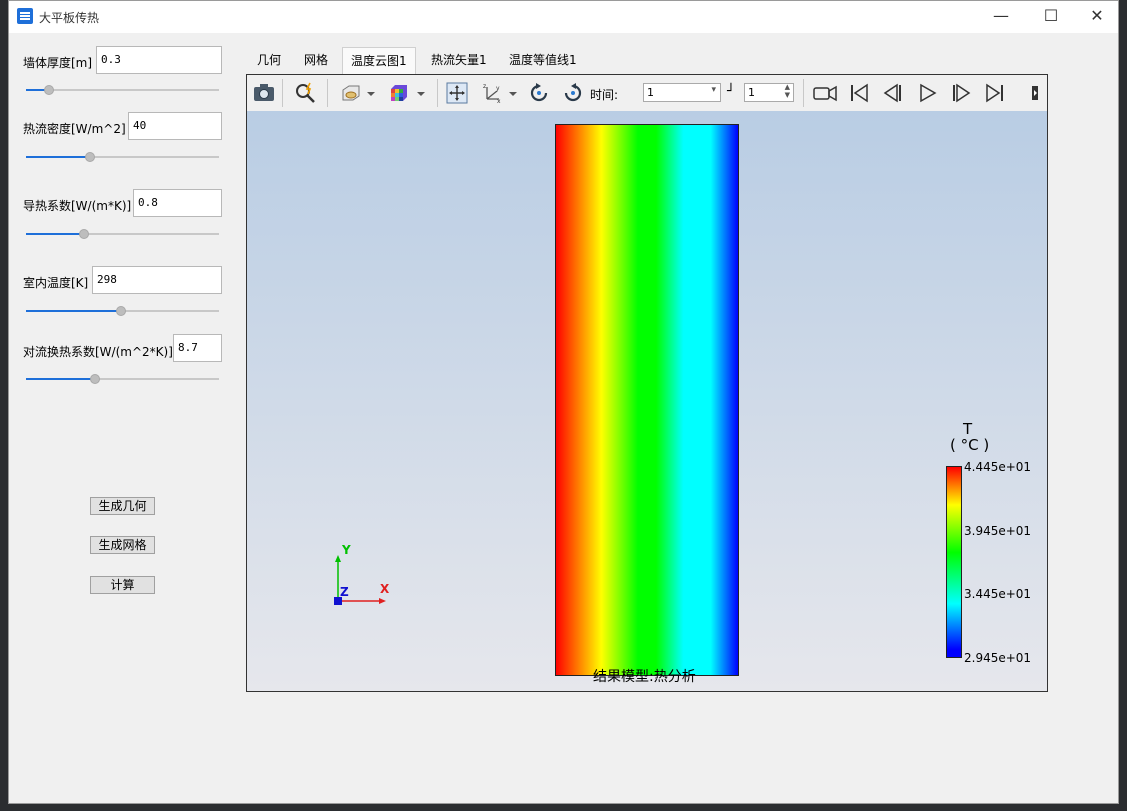 The image size is (1127, 811). Describe the element at coordinates (98, 352) in the screenshot. I see `convection-label: 对流换热系数[W/(m^2*K)]` at that location.